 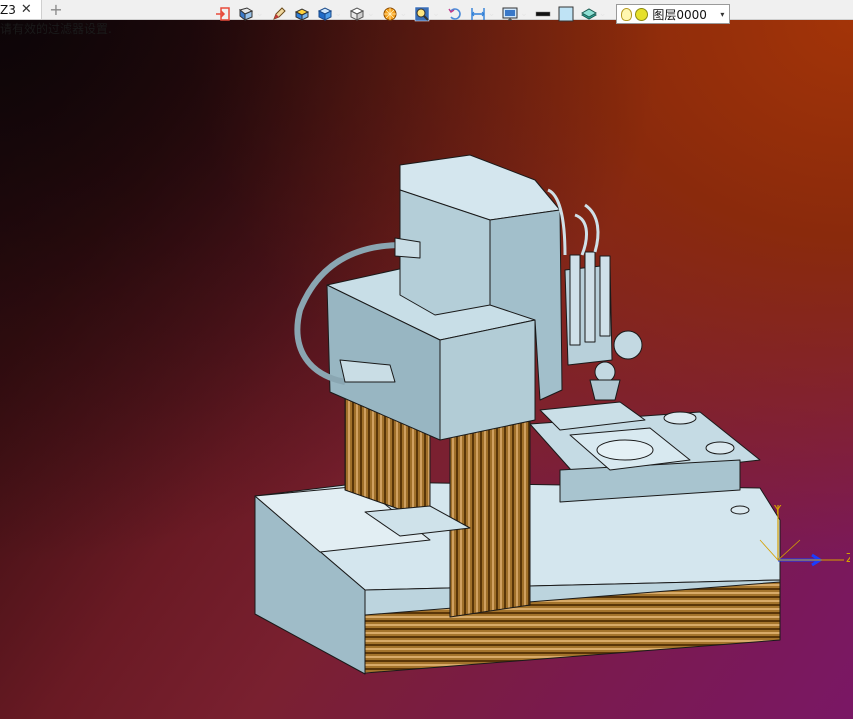 I want to click on tab-label: Z3, so click(x=8, y=9).